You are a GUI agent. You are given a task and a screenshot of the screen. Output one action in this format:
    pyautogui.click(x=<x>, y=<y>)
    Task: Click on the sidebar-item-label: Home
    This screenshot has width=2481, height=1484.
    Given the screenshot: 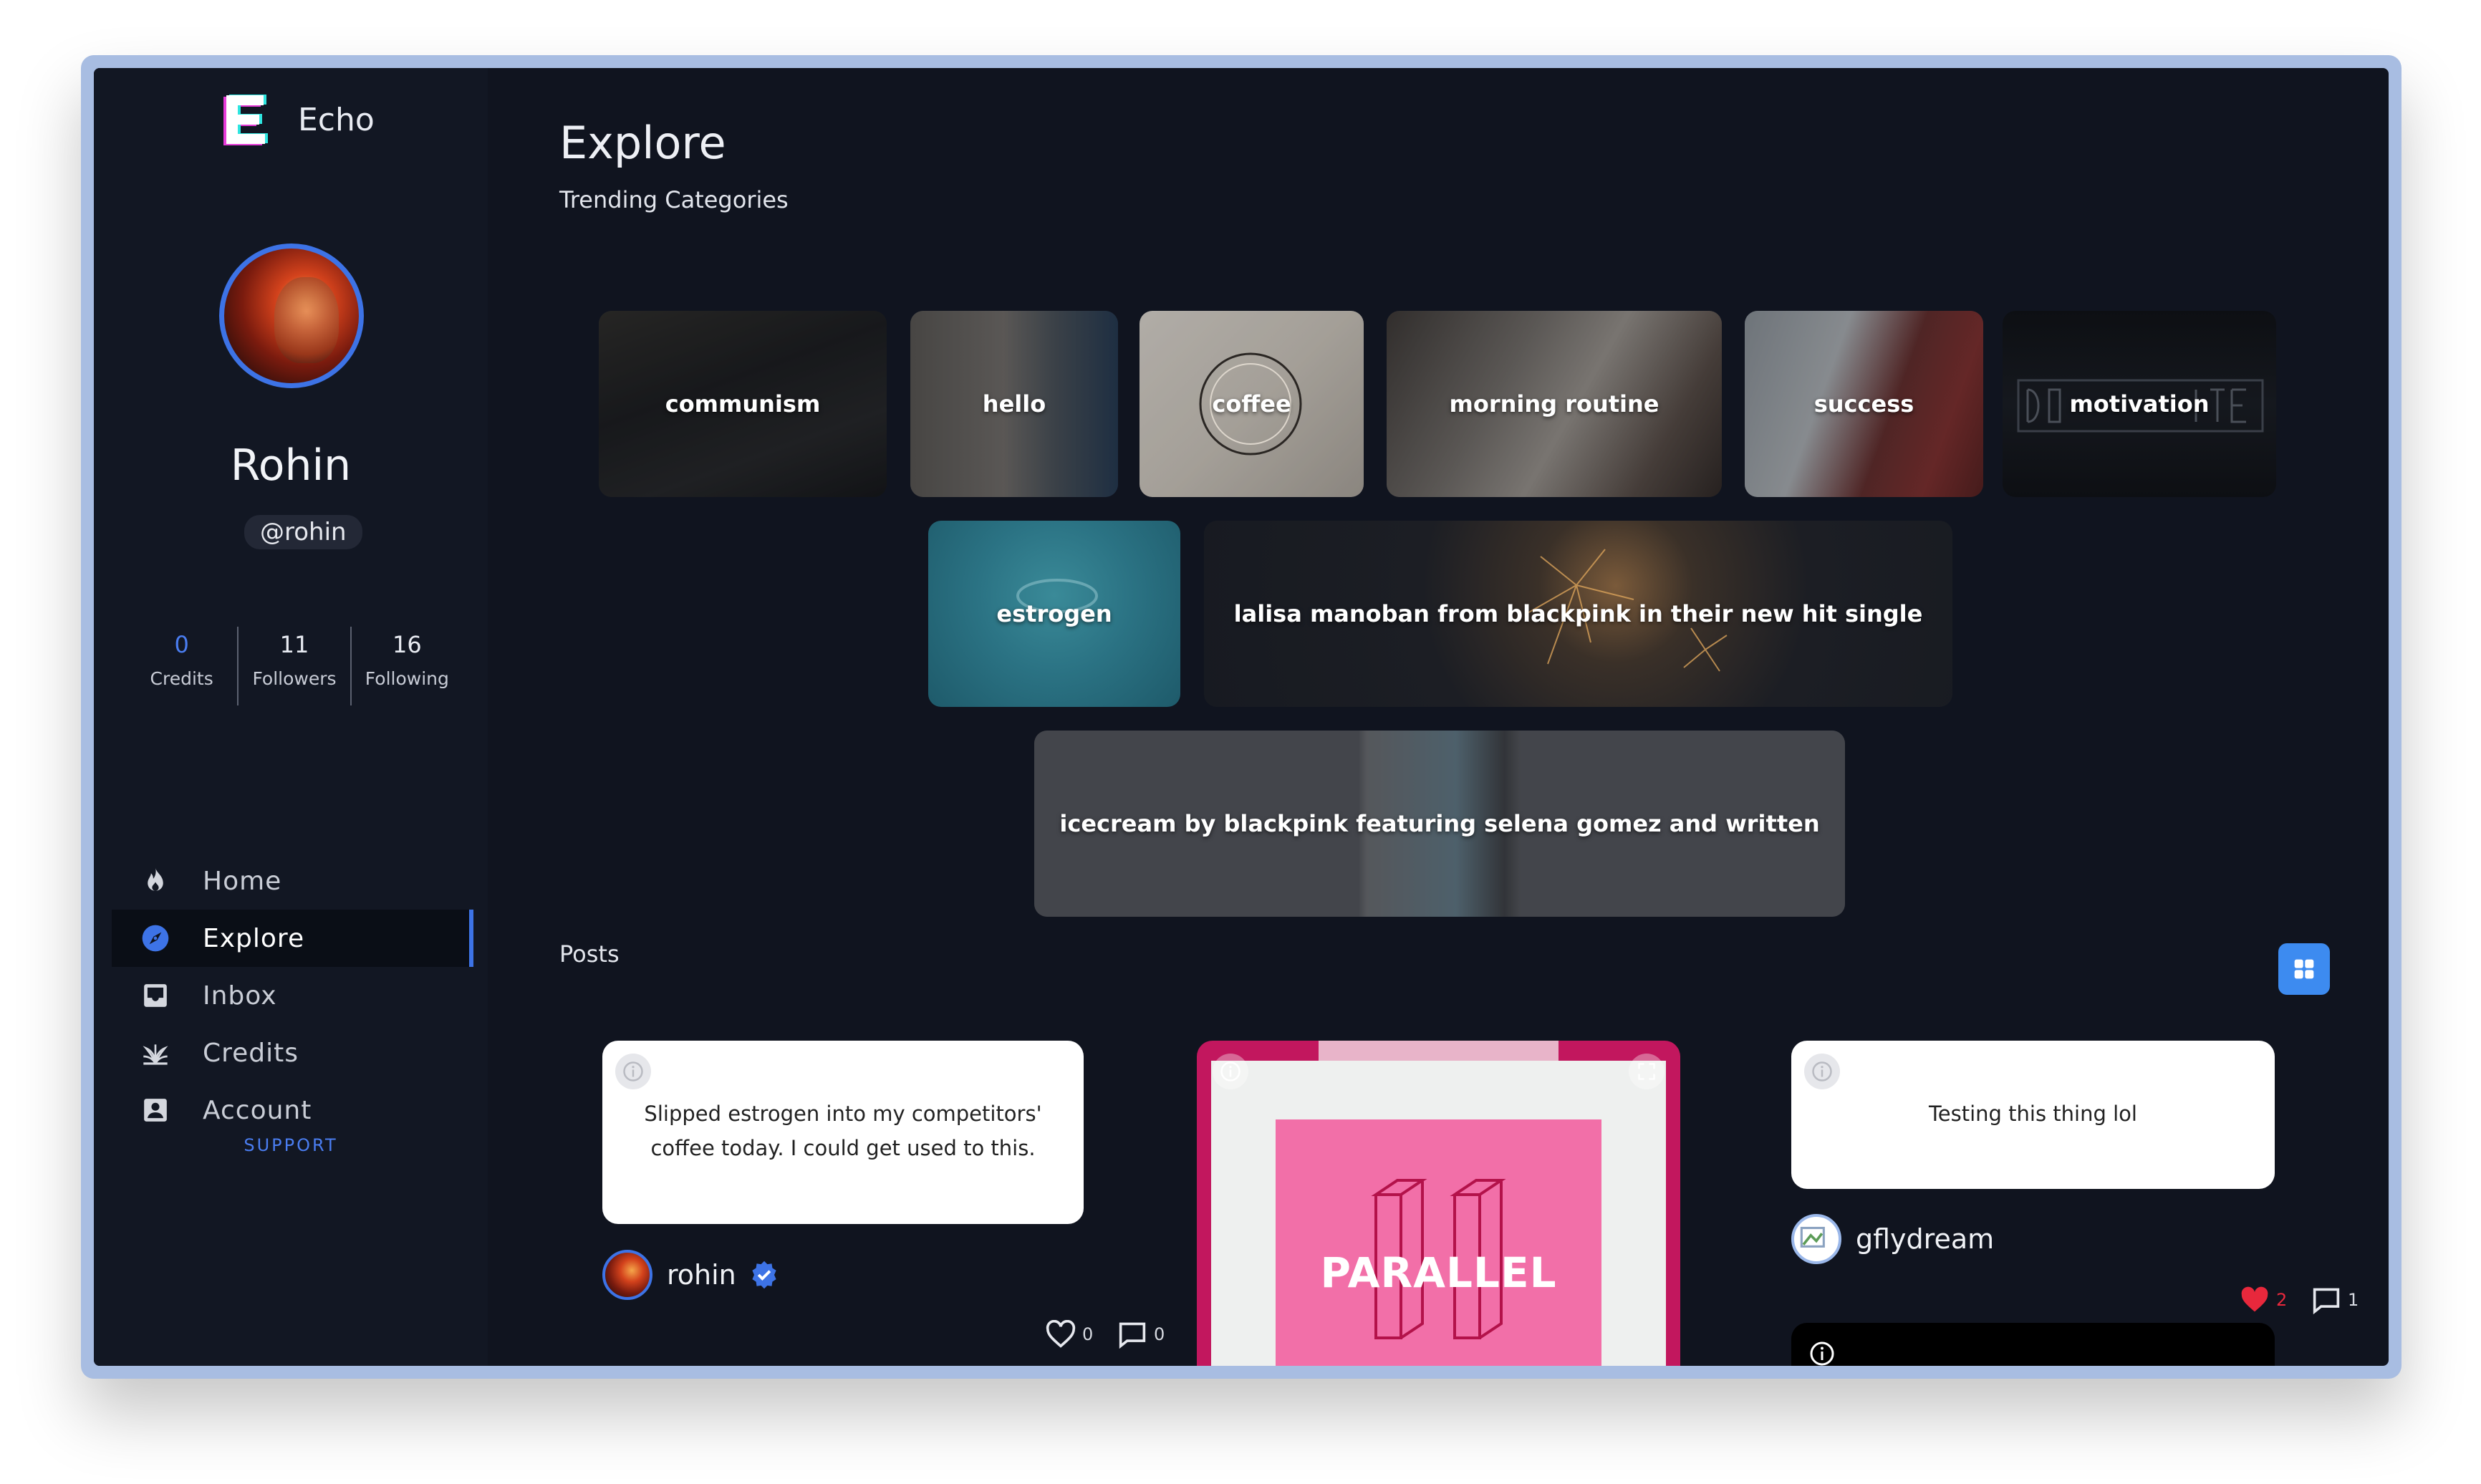 What is the action you would take?
    pyautogui.click(x=242, y=881)
    